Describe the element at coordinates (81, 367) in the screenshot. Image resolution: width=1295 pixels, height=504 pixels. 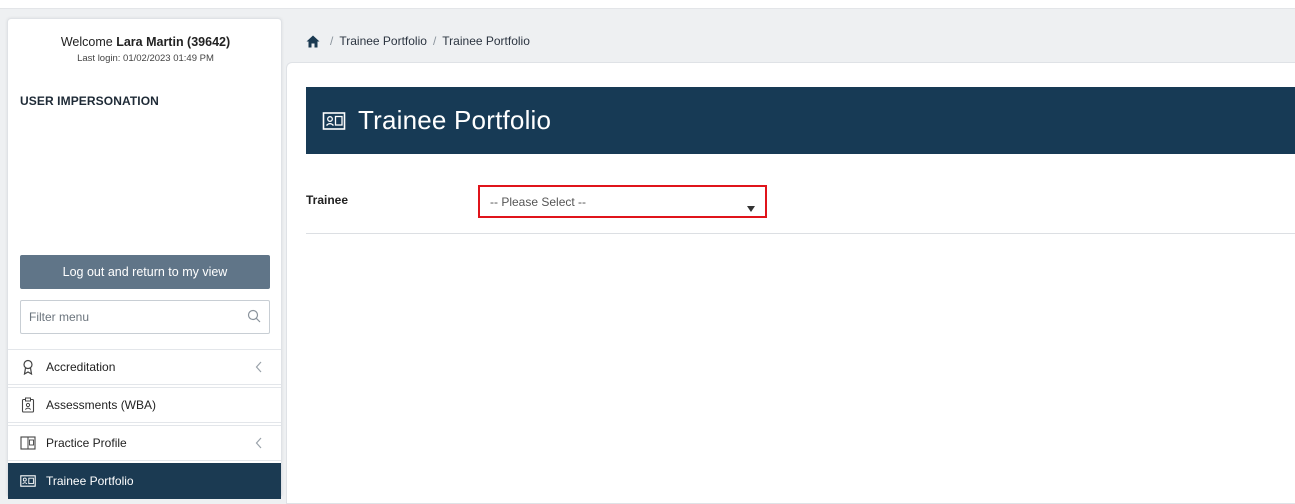
I see `sidebar-item-label: Accreditation` at that location.